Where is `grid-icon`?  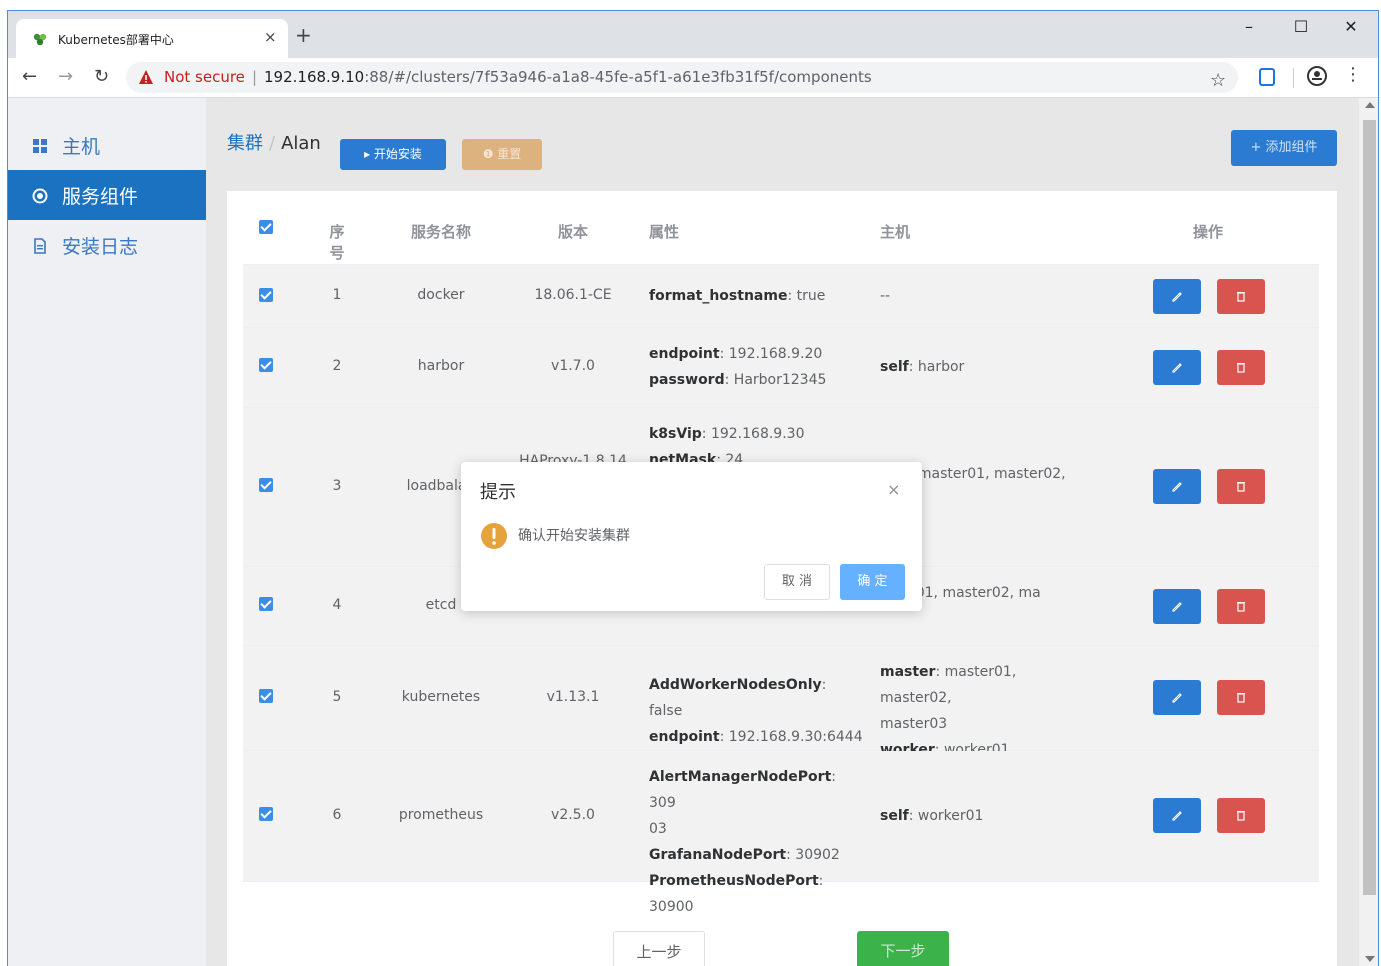 grid-icon is located at coordinates (40, 146).